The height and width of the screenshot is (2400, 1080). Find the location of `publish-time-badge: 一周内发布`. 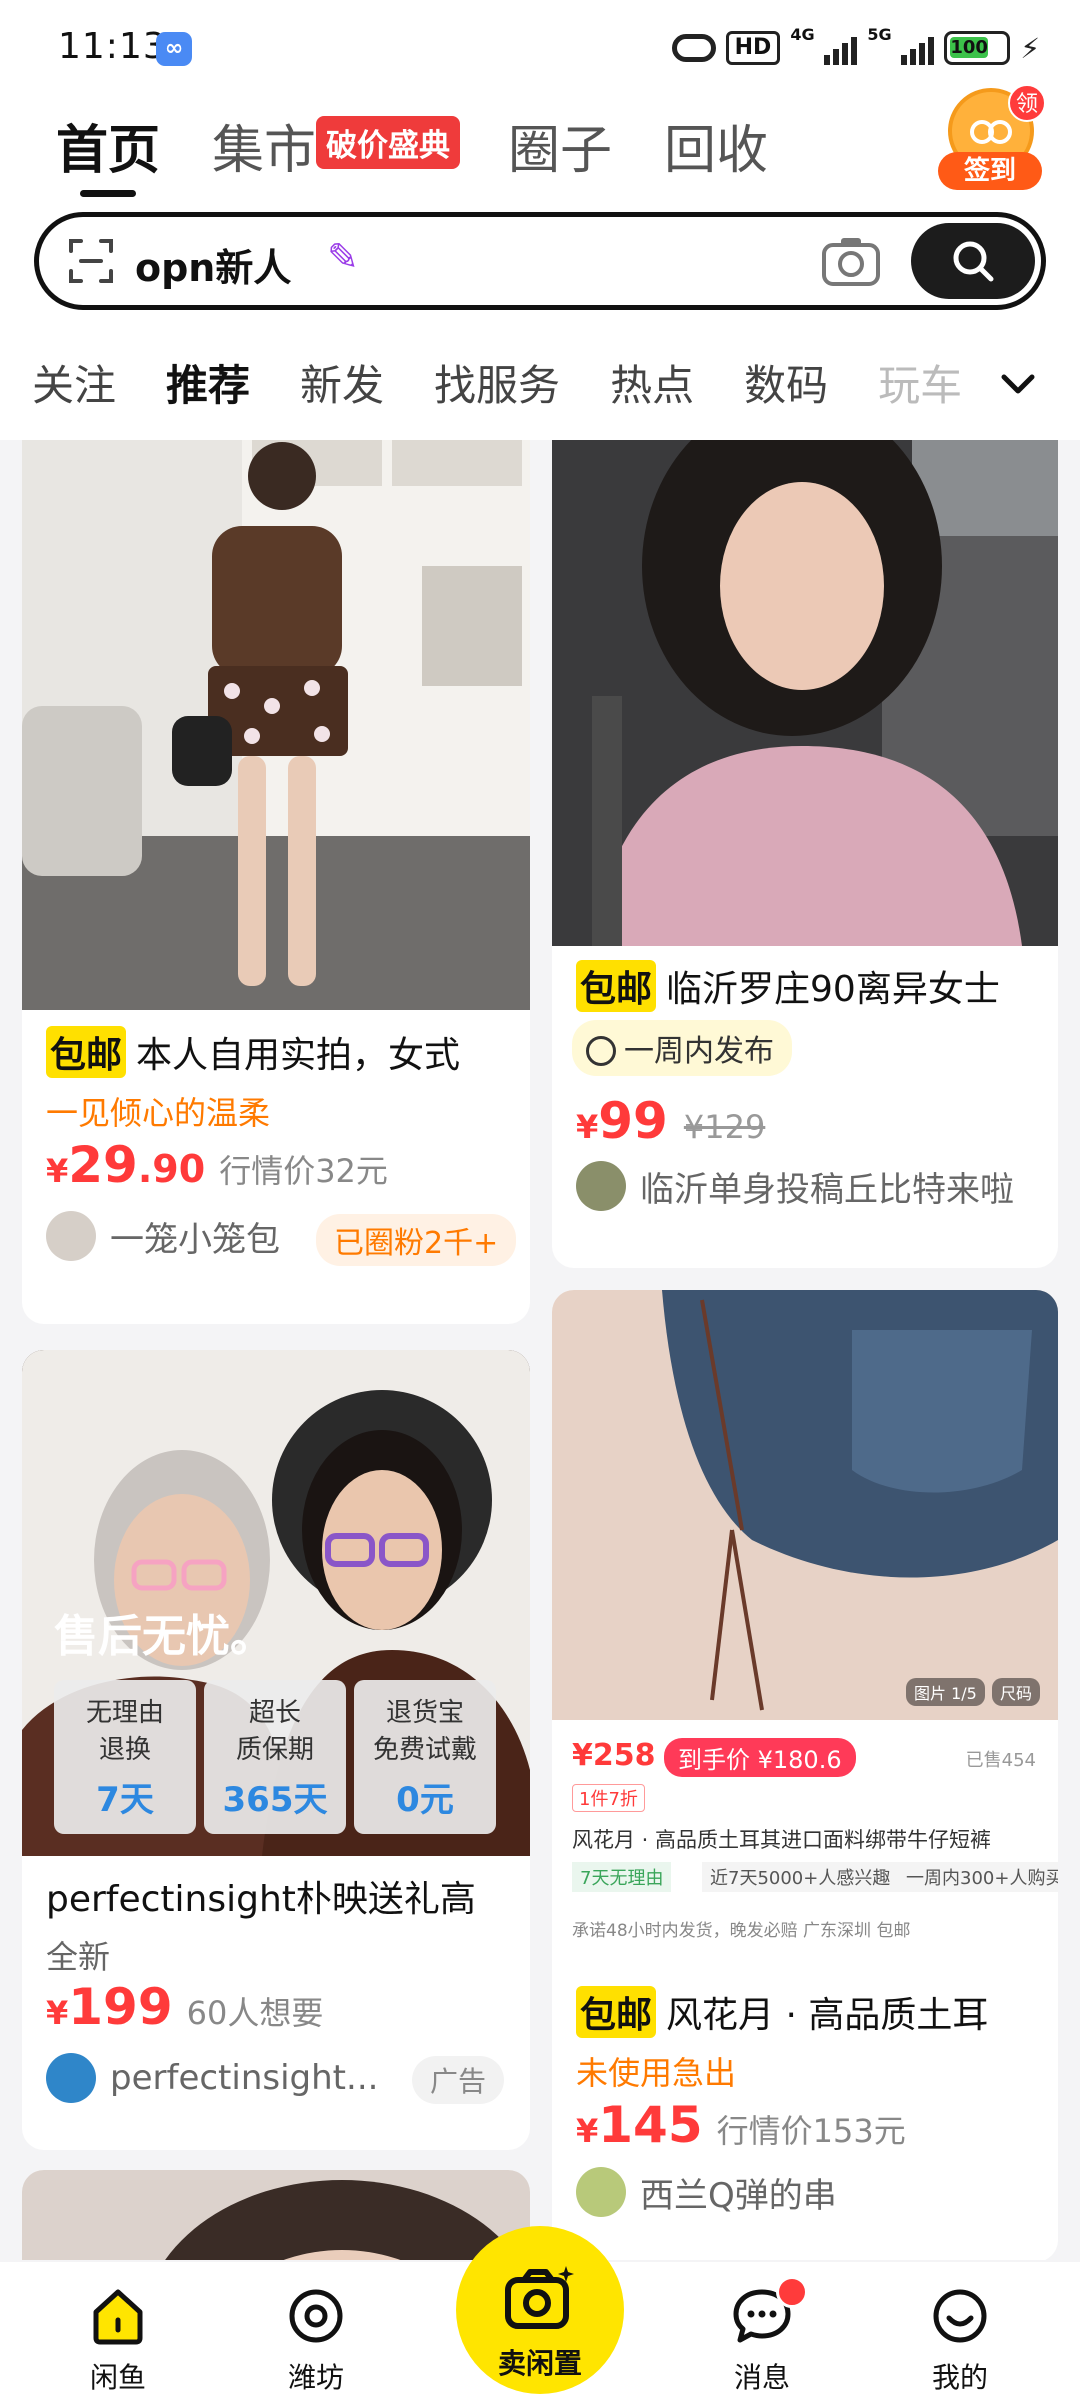

publish-time-badge: 一周内发布 is located at coordinates (682, 1048).